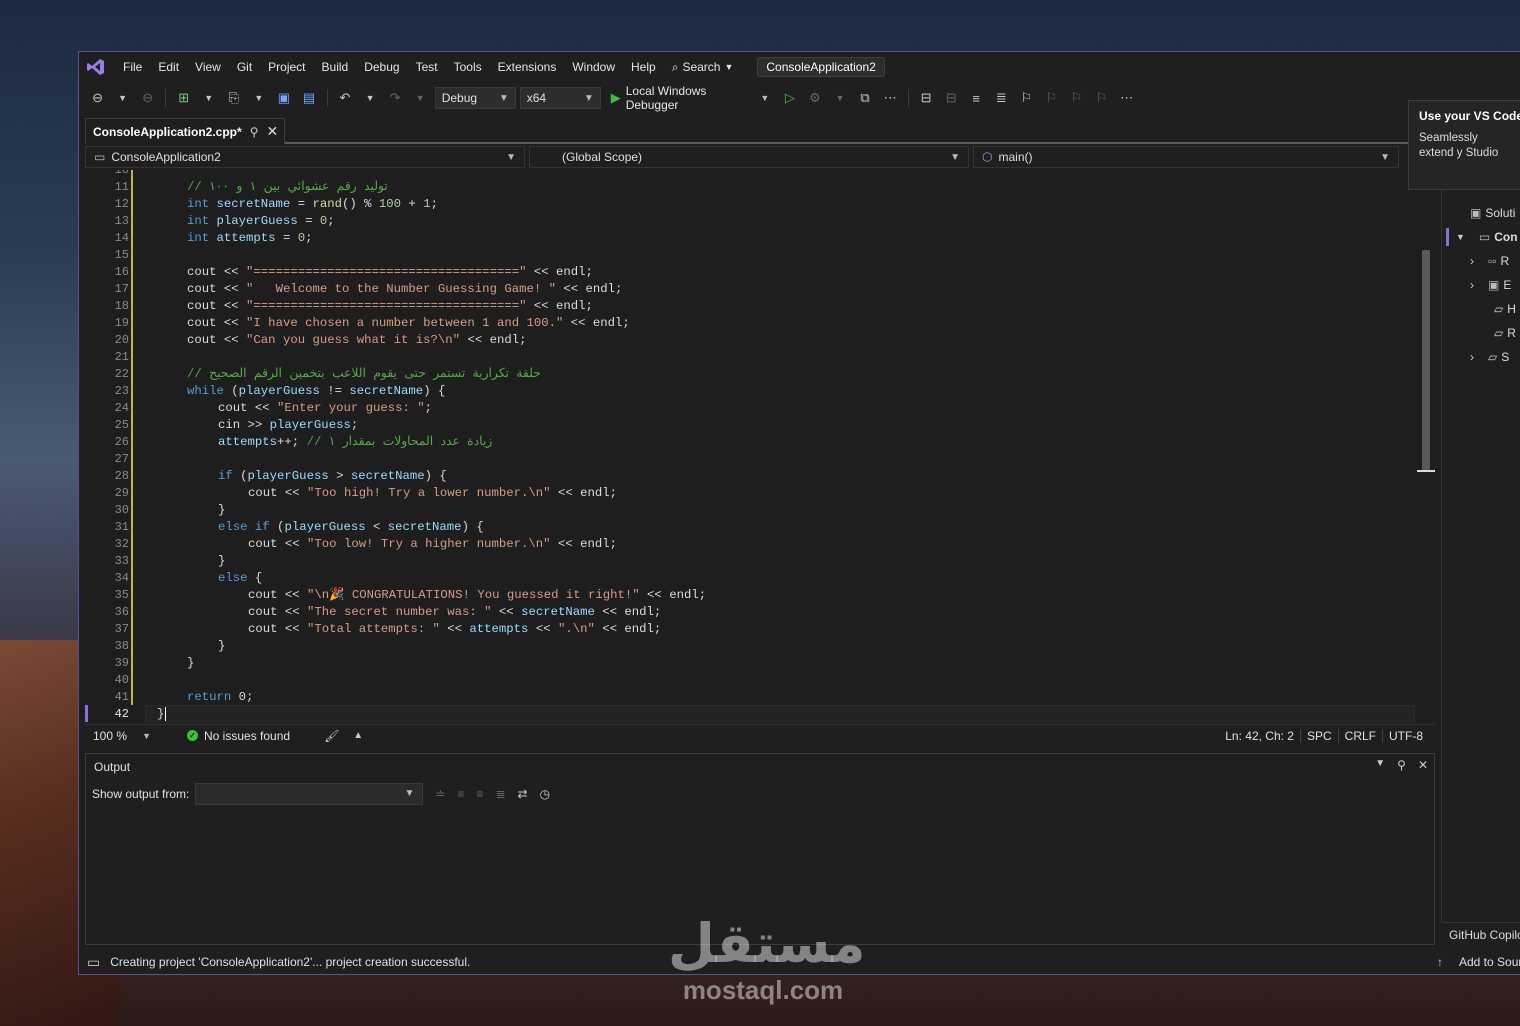  What do you see at coordinates (96, 67) in the screenshot?
I see `visual-studio-logo-icon` at bounding box center [96, 67].